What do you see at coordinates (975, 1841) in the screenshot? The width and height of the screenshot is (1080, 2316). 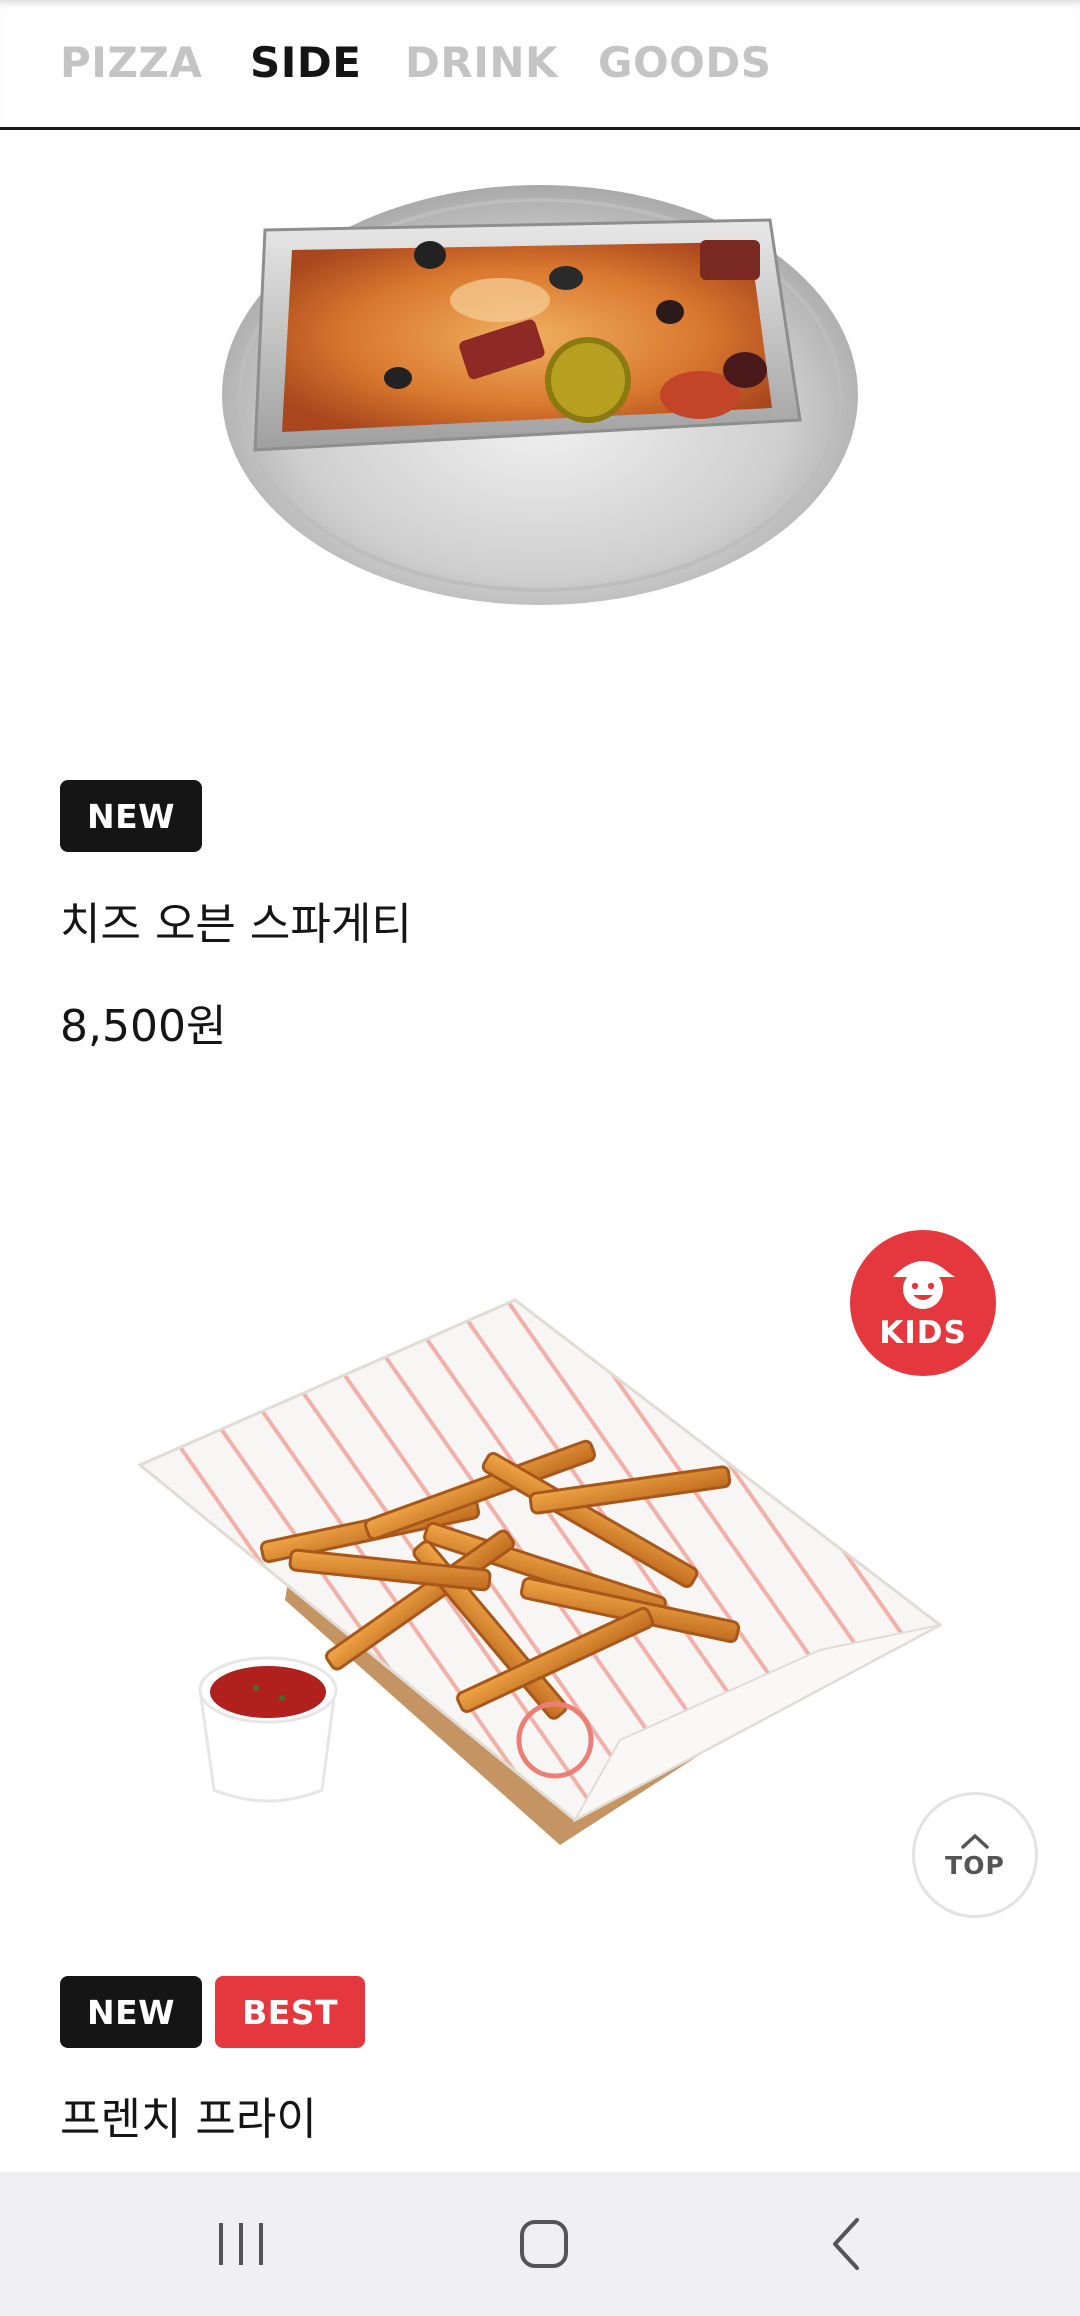 I see `chevron-up-icon` at bounding box center [975, 1841].